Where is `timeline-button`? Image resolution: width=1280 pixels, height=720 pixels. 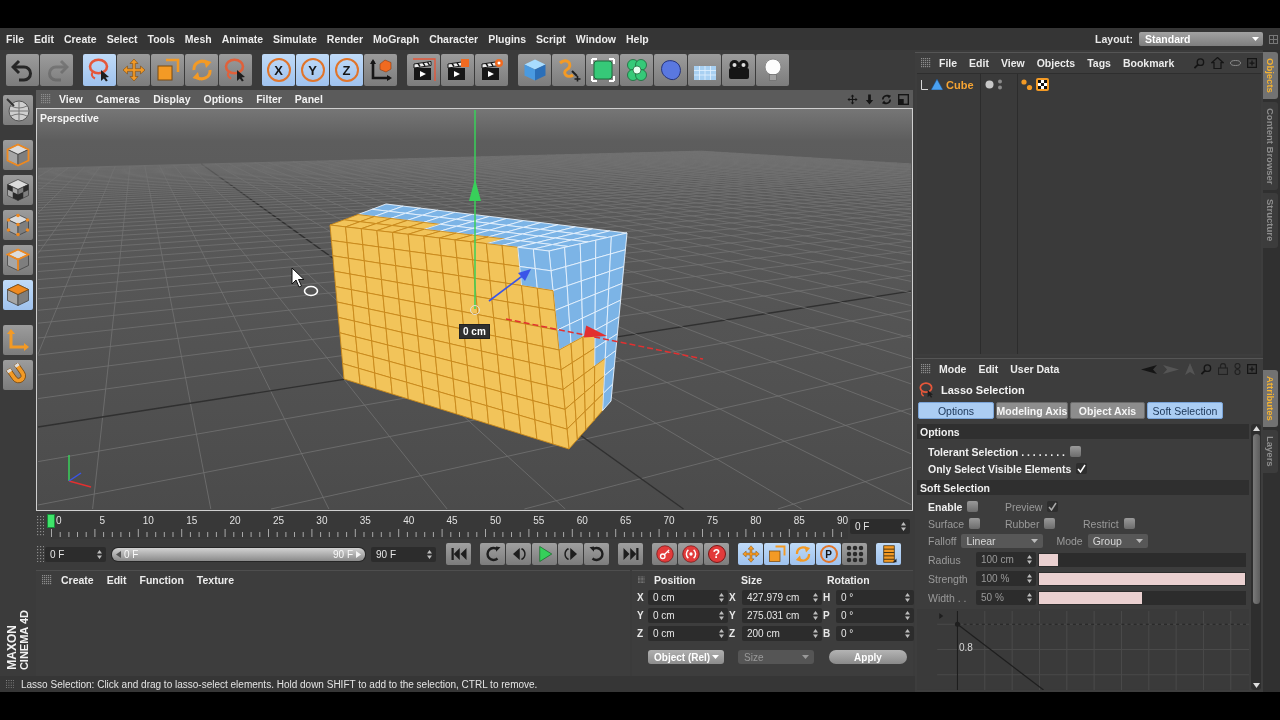
timeline-button is located at coordinates (888, 554).